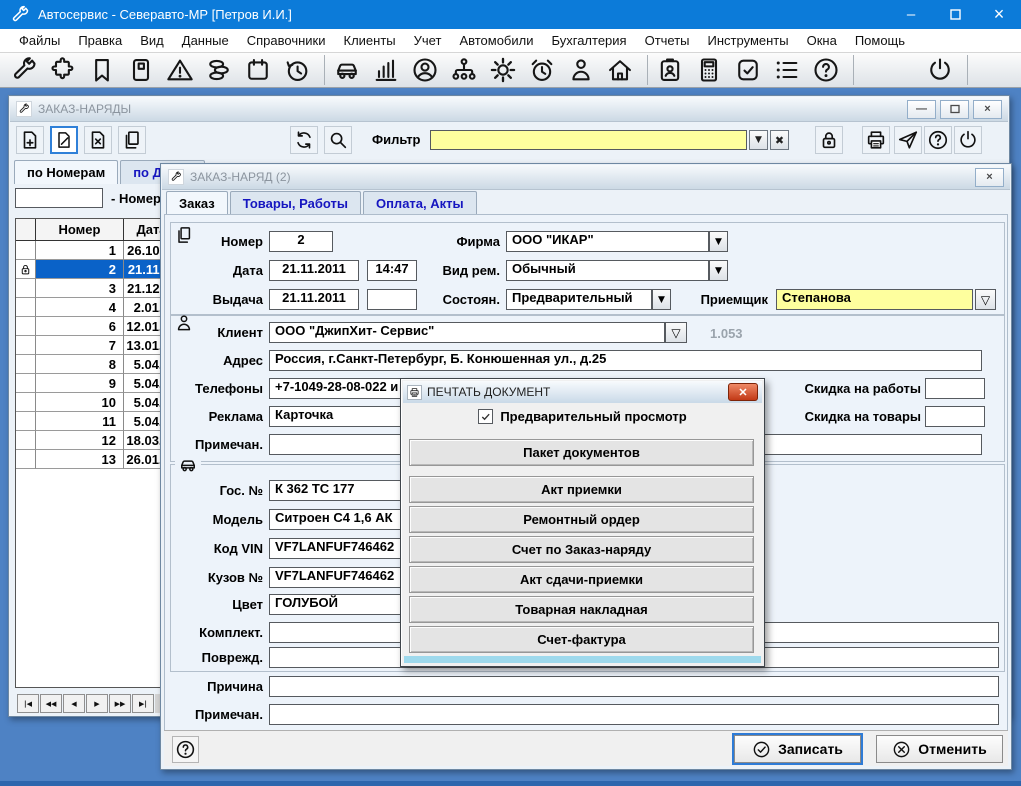 The image size is (1021, 786). What do you see at coordinates (28, 703) in the screenshot?
I see `first-record-button: |◀` at bounding box center [28, 703].